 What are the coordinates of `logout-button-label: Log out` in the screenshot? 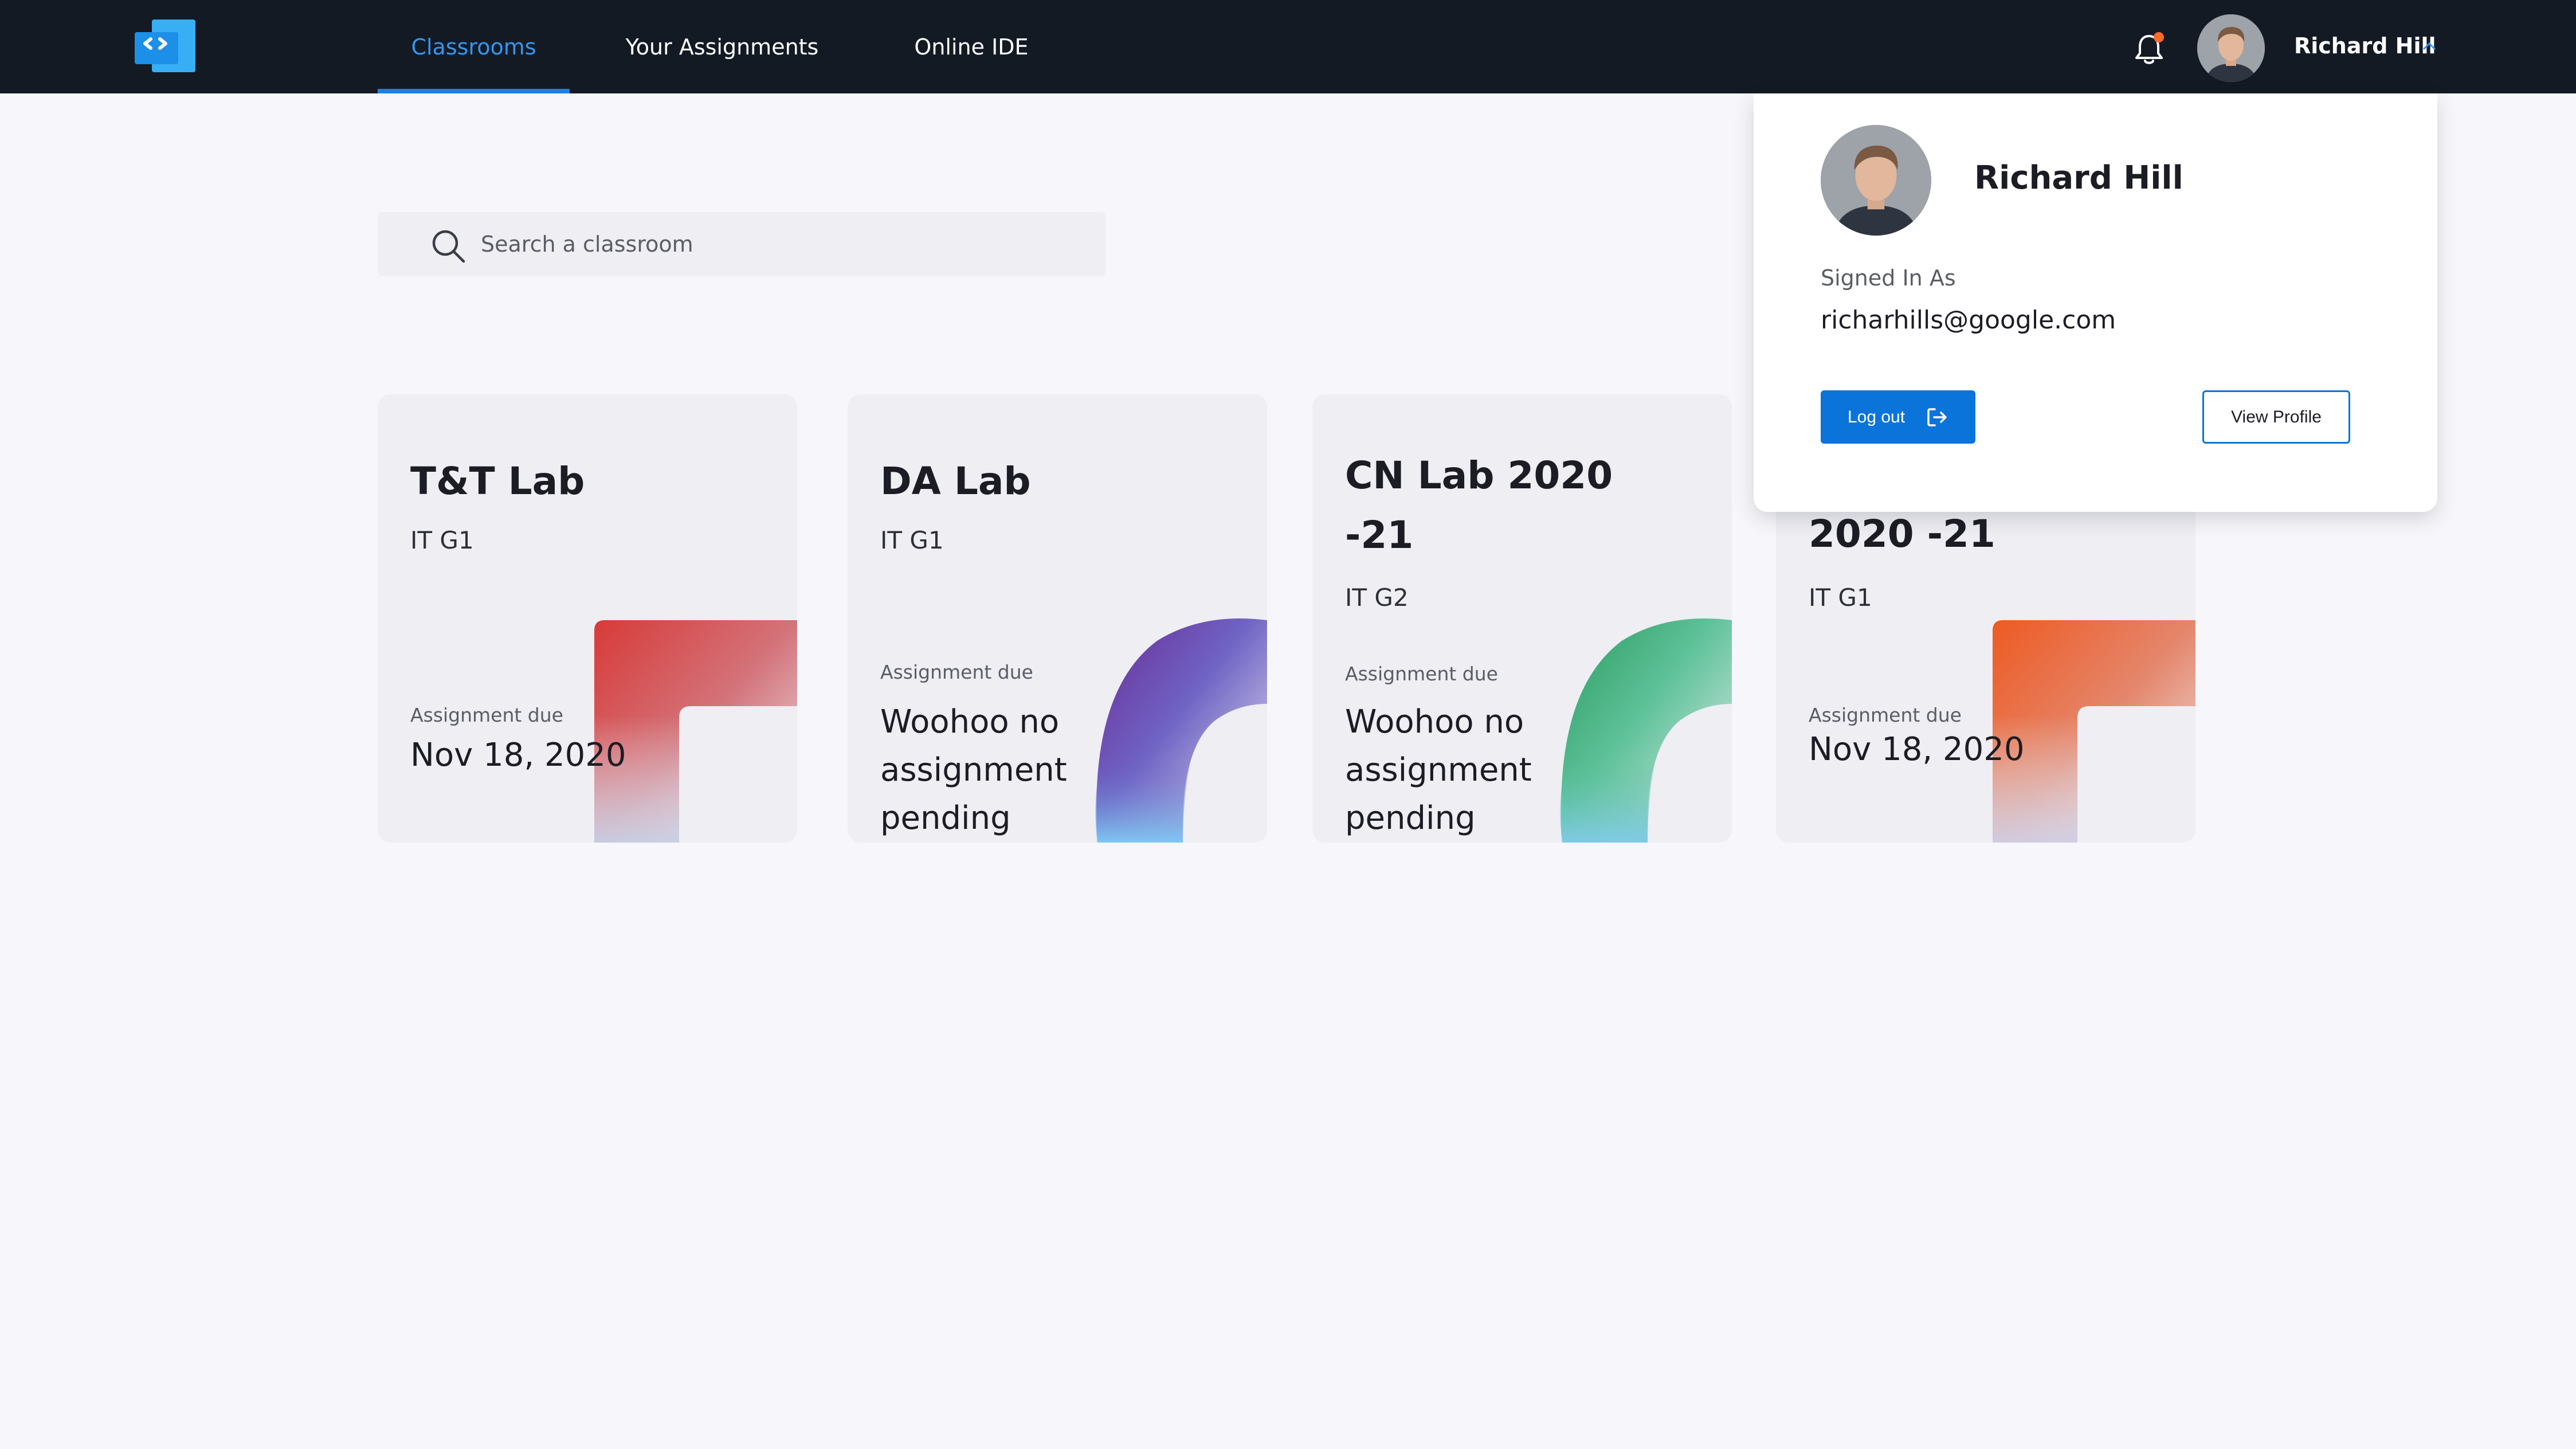 It's located at (1876, 416).